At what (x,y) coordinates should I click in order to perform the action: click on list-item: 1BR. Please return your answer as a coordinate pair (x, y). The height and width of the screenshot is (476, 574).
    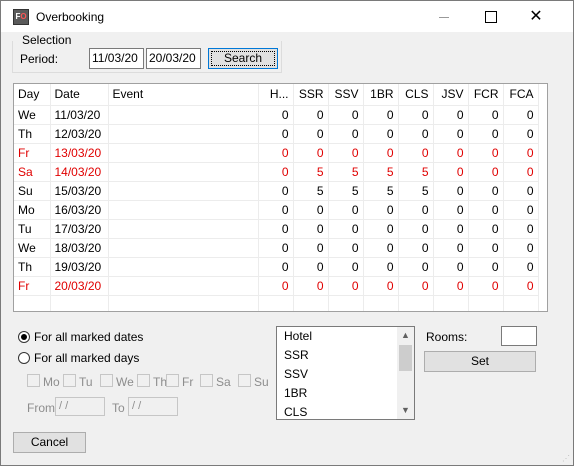
    Looking at the image, I should click on (345, 393).